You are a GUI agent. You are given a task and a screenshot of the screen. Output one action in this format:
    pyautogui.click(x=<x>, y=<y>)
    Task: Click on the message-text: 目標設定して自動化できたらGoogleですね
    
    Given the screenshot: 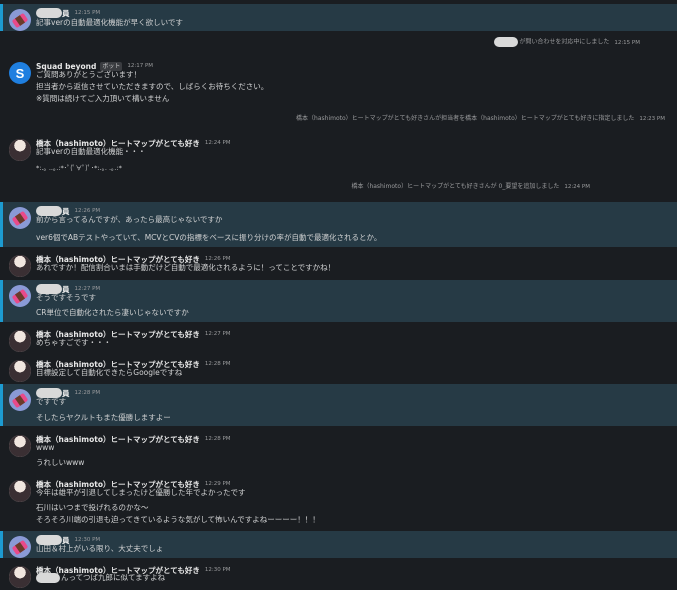 What is the action you would take?
    pyautogui.click(x=109, y=372)
    